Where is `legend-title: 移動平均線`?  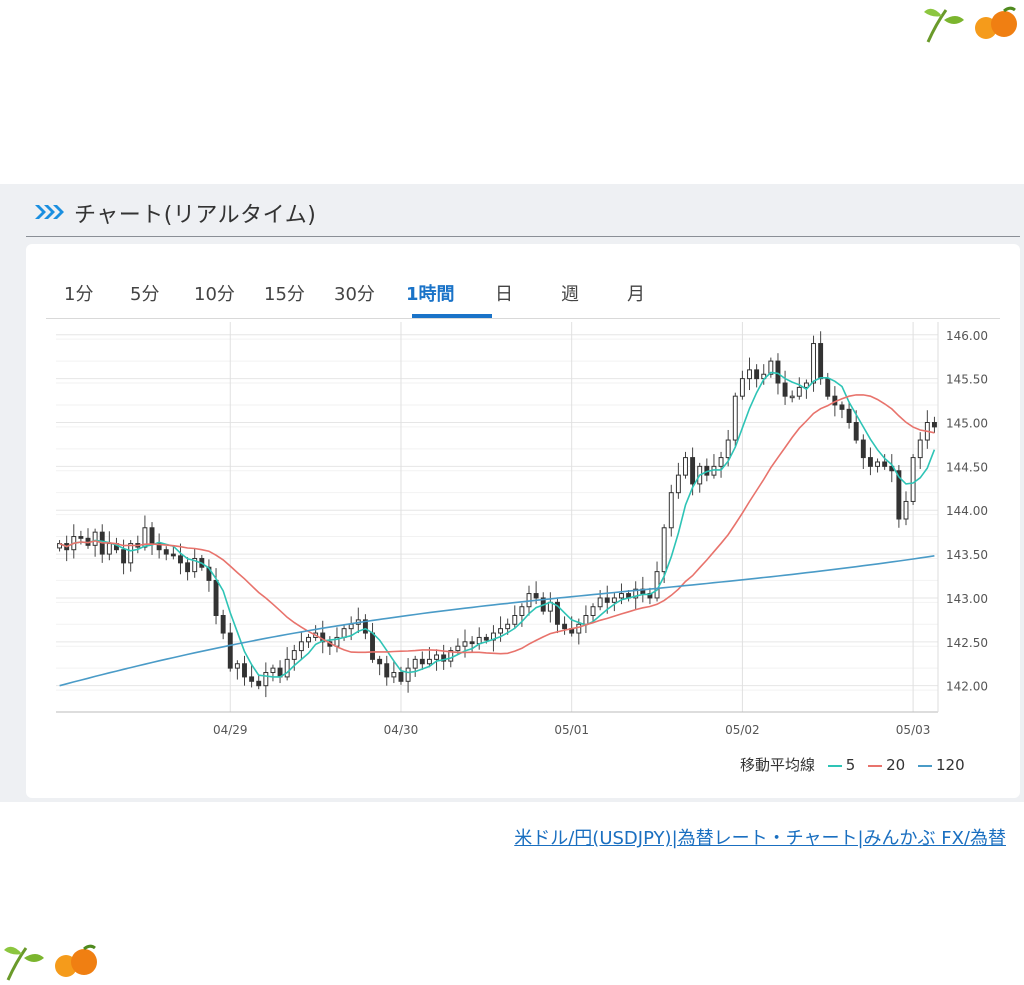
legend-title: 移動平均線 is located at coordinates (778, 765).